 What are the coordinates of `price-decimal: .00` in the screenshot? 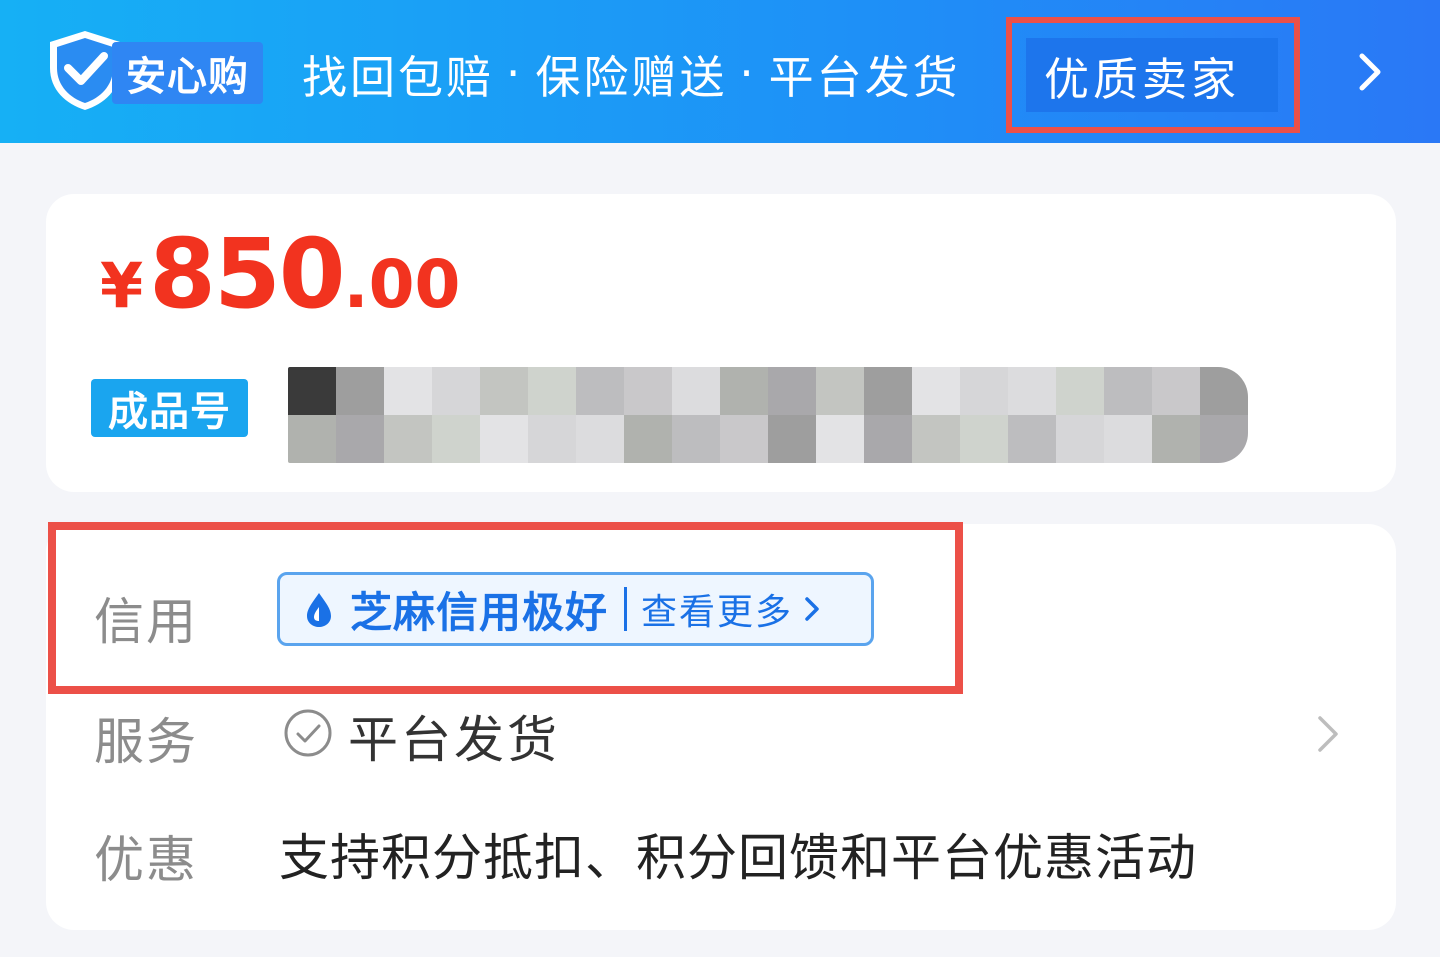 It's located at (402, 284).